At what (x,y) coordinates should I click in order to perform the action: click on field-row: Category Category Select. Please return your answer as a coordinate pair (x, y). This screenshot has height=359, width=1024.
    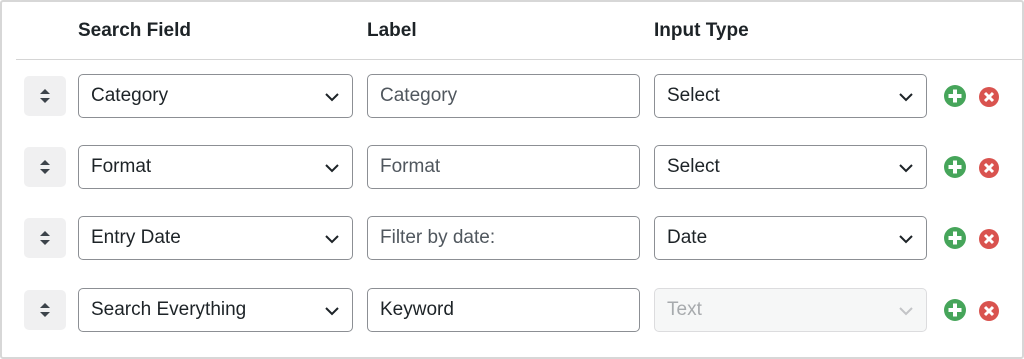
    Looking at the image, I should click on (512, 96).